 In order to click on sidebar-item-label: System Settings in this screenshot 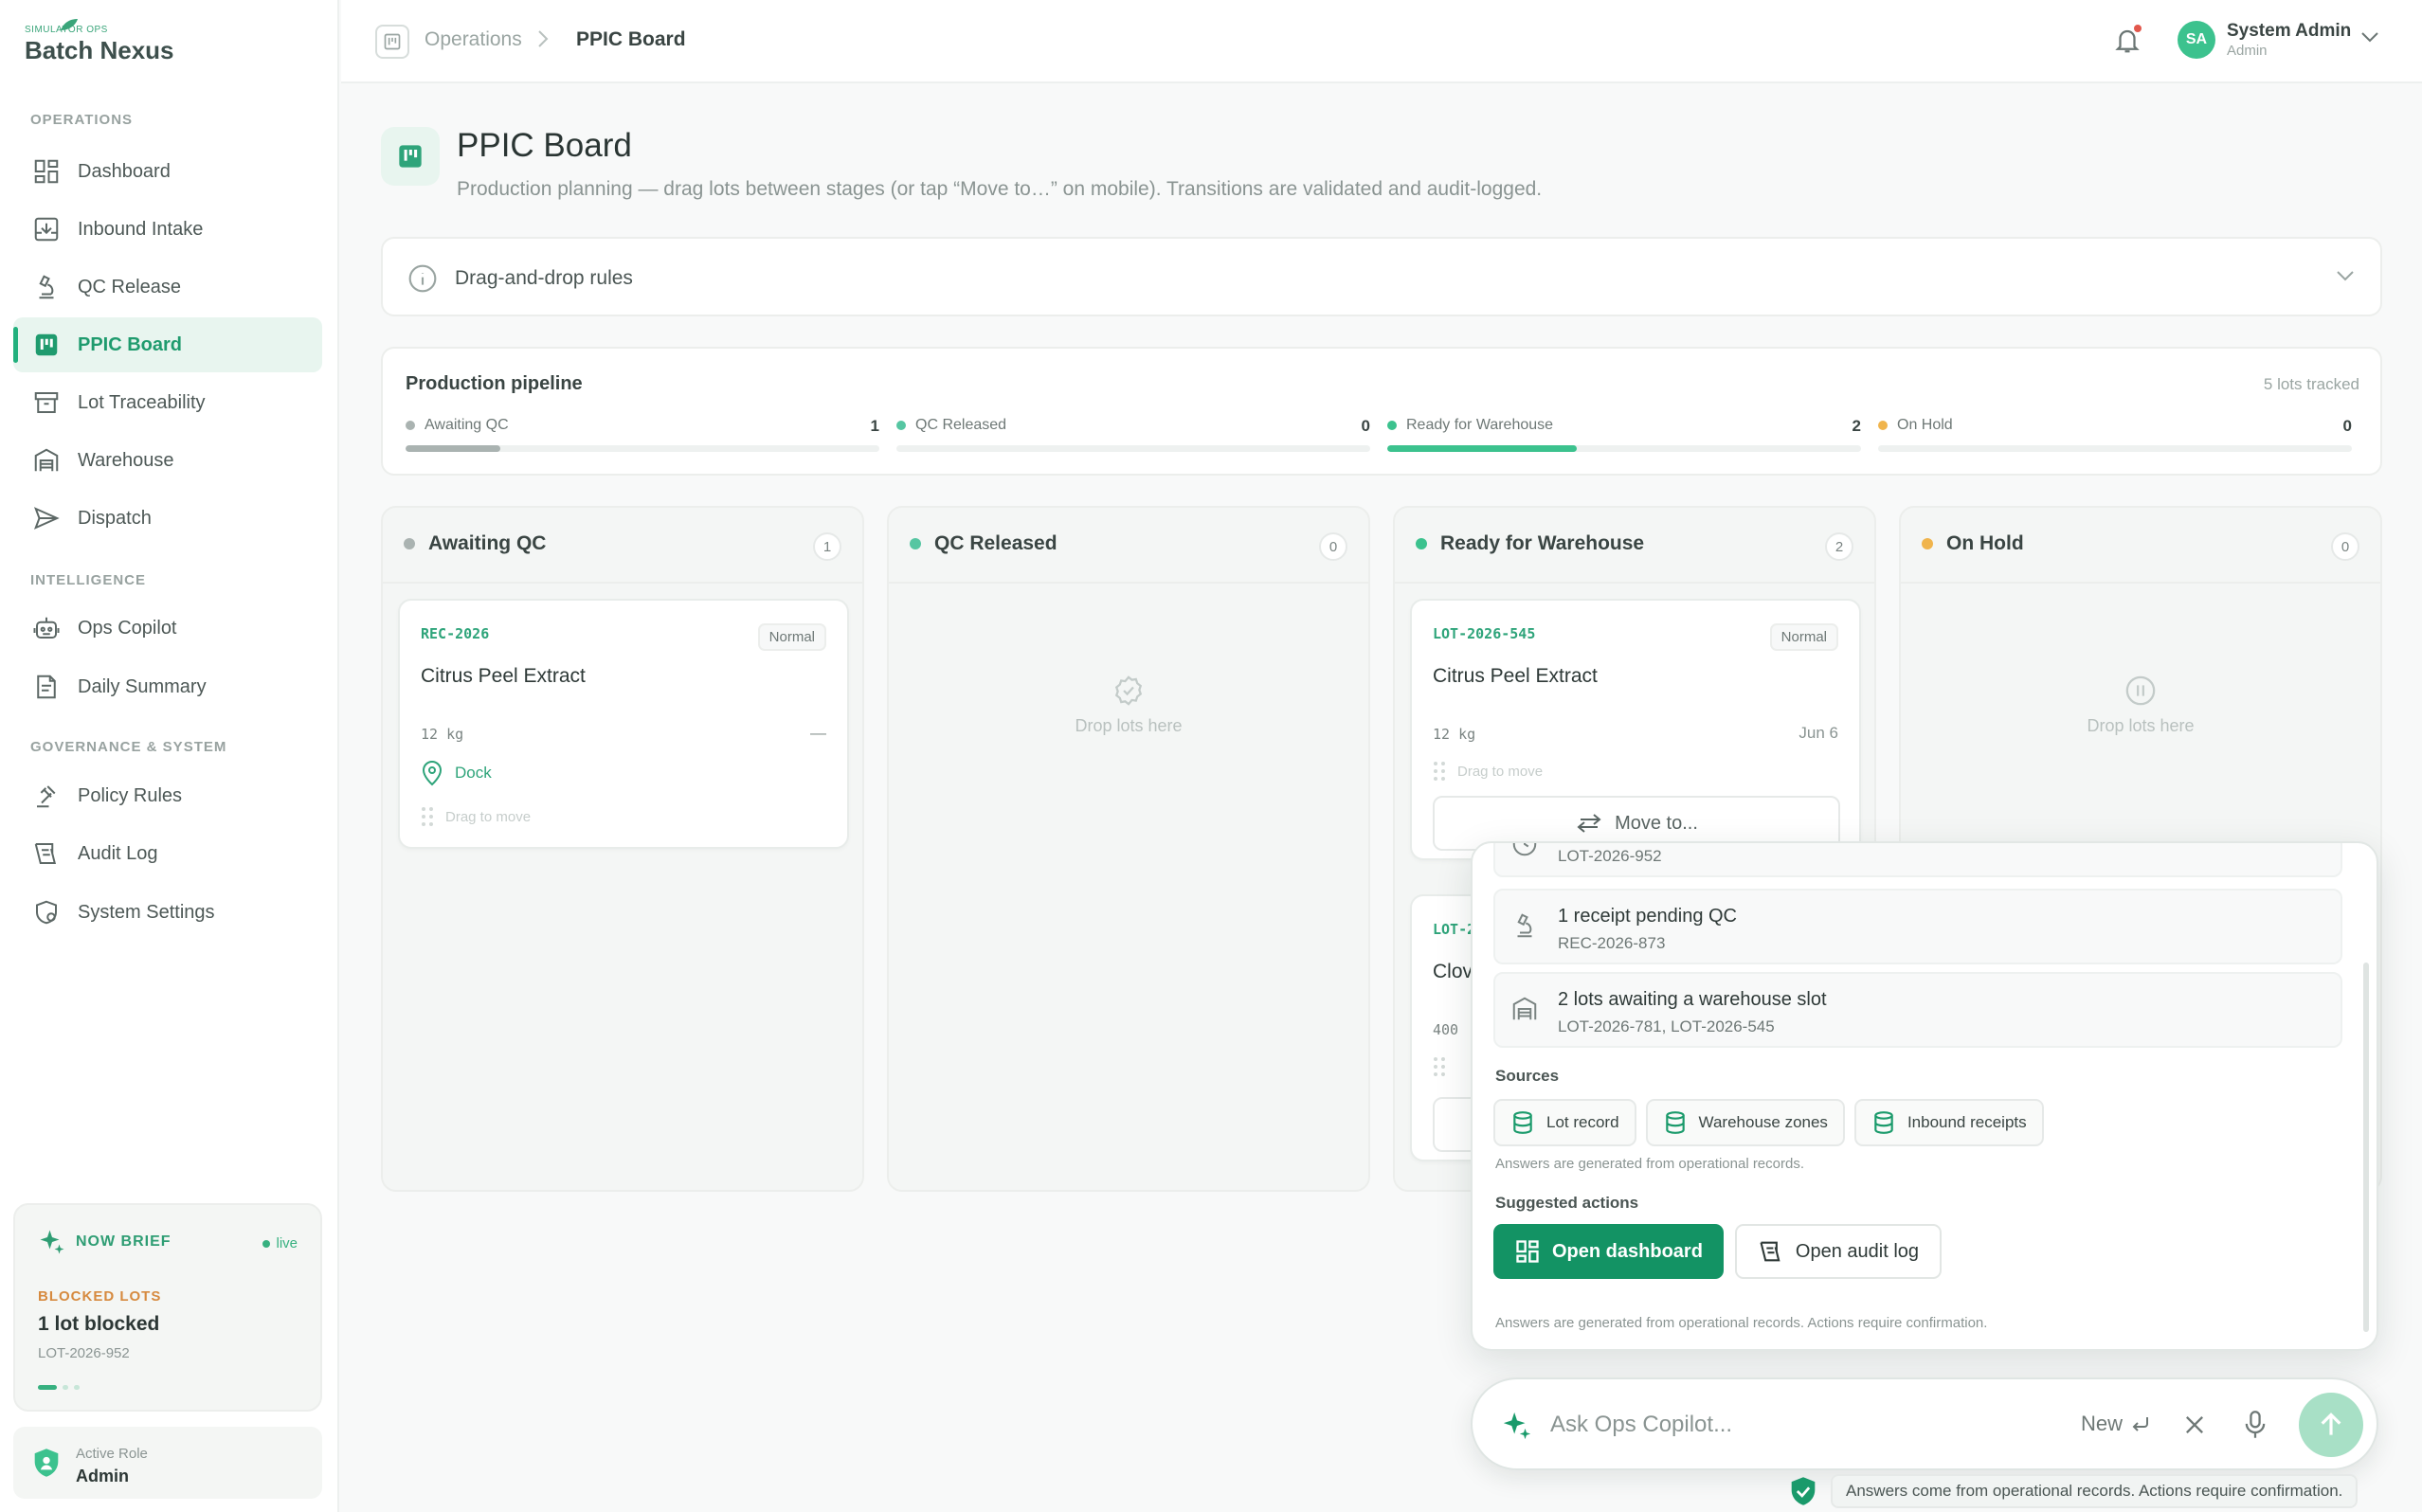, I will do `click(146, 912)`.